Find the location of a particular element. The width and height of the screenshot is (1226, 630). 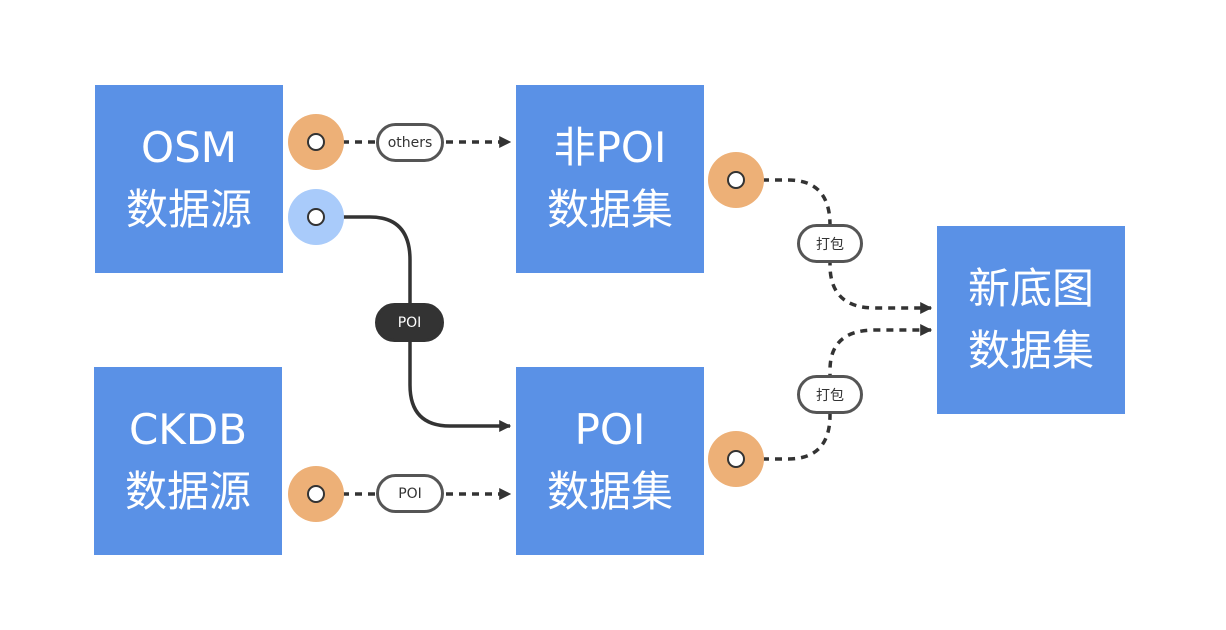

node-non-poi-dataset-line1: 非POI is located at coordinates (610, 147).